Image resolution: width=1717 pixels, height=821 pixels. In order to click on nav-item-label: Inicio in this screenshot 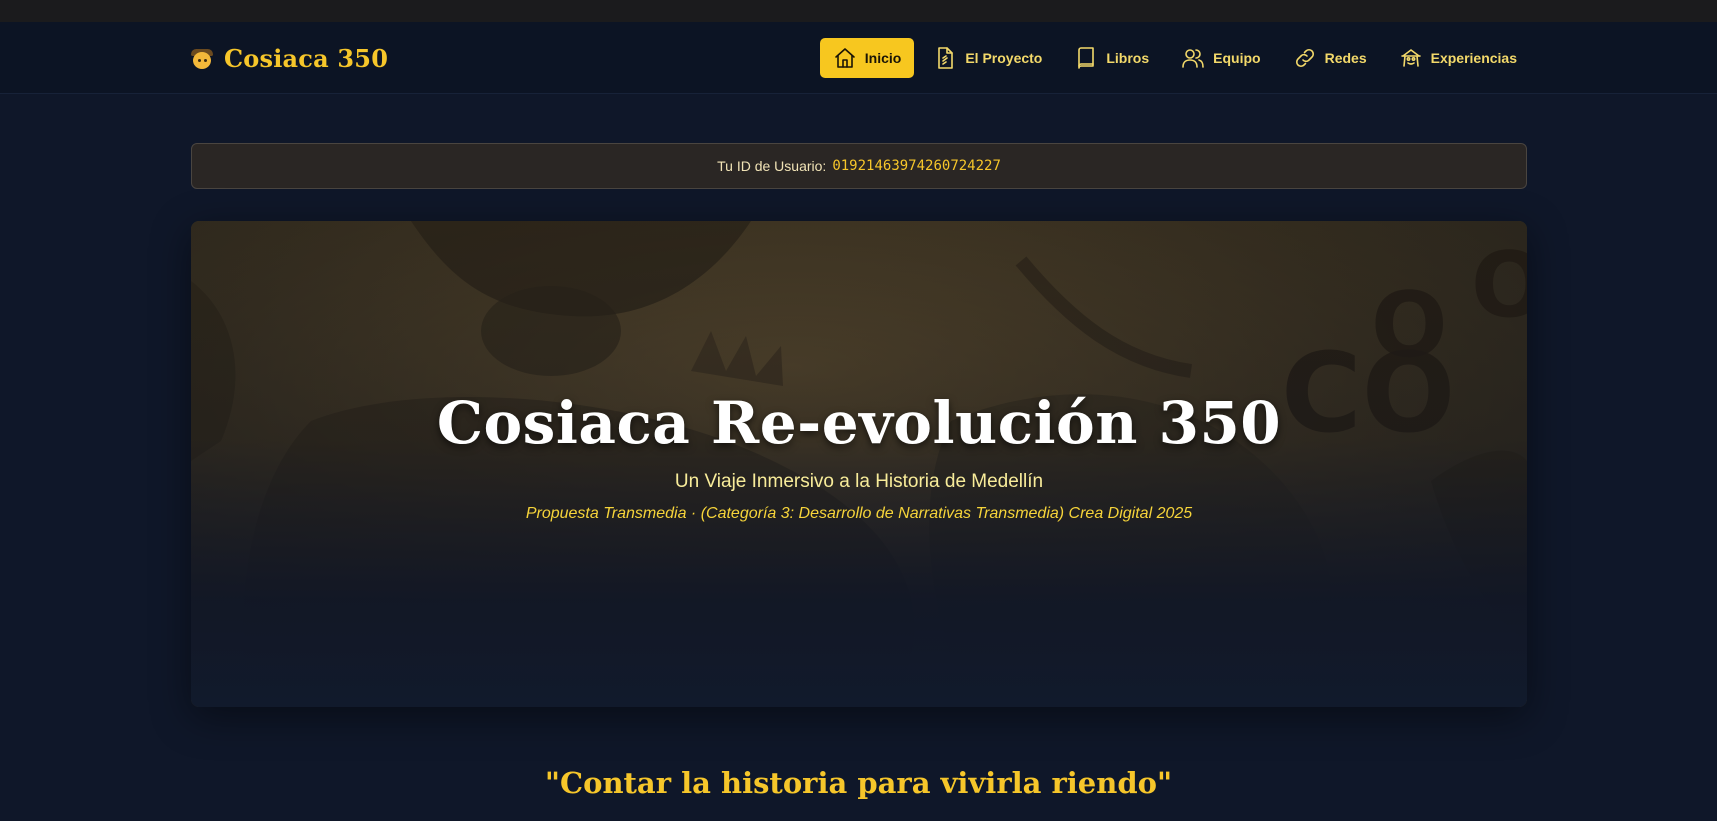, I will do `click(883, 58)`.